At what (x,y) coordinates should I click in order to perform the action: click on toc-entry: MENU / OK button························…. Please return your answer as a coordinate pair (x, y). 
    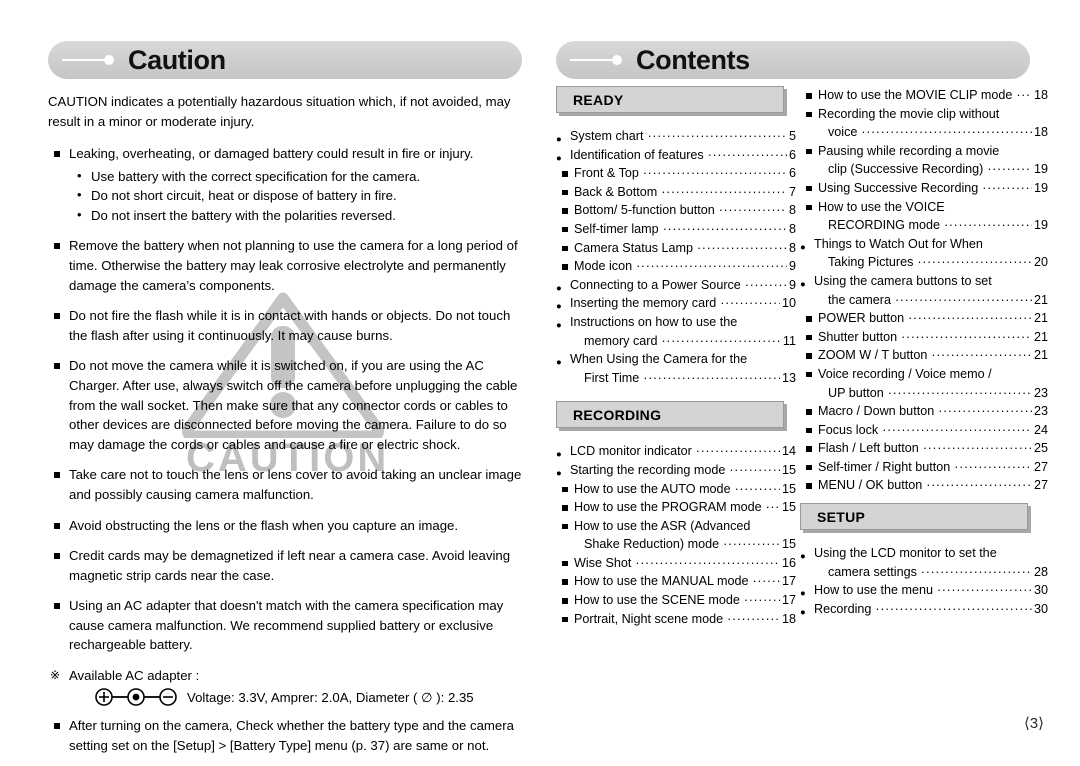
    Looking at the image, I should click on (924, 485).